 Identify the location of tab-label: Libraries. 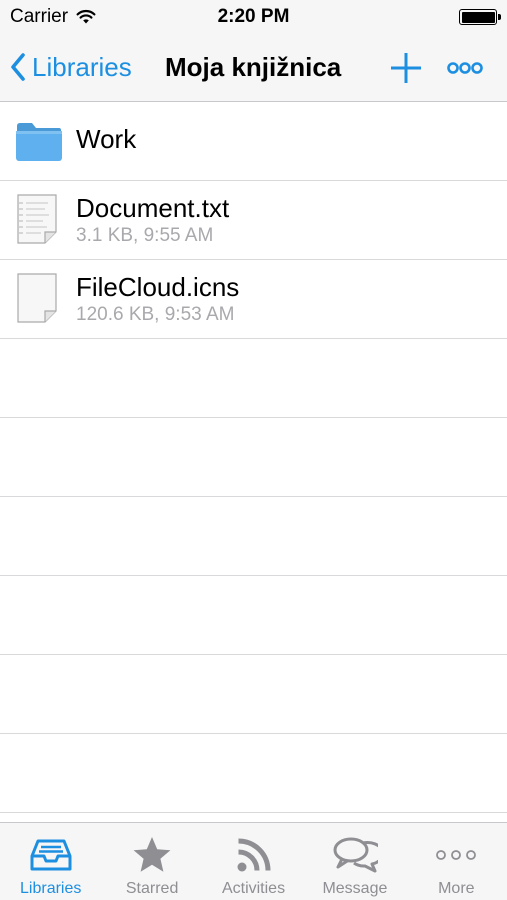
(51, 888).